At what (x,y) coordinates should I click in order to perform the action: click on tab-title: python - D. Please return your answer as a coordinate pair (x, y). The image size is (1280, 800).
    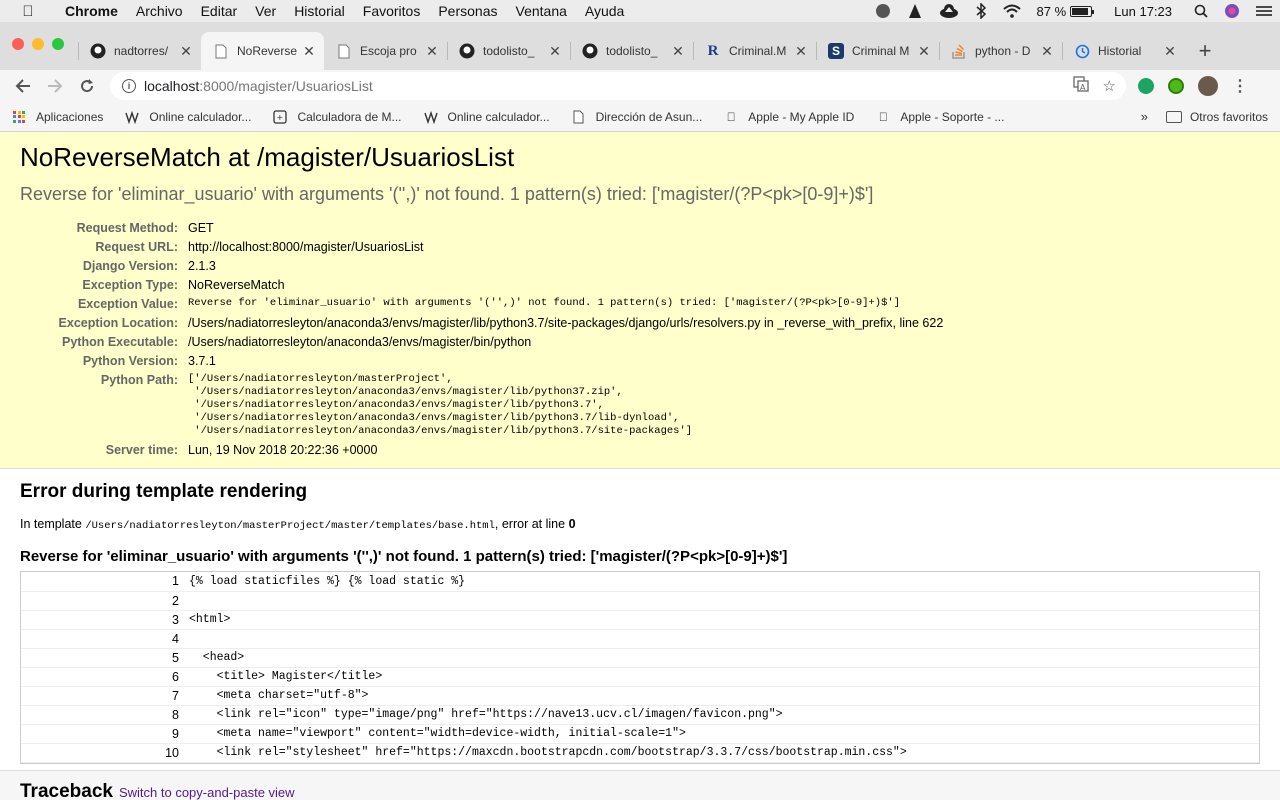
    Looking at the image, I should click on (1003, 51).